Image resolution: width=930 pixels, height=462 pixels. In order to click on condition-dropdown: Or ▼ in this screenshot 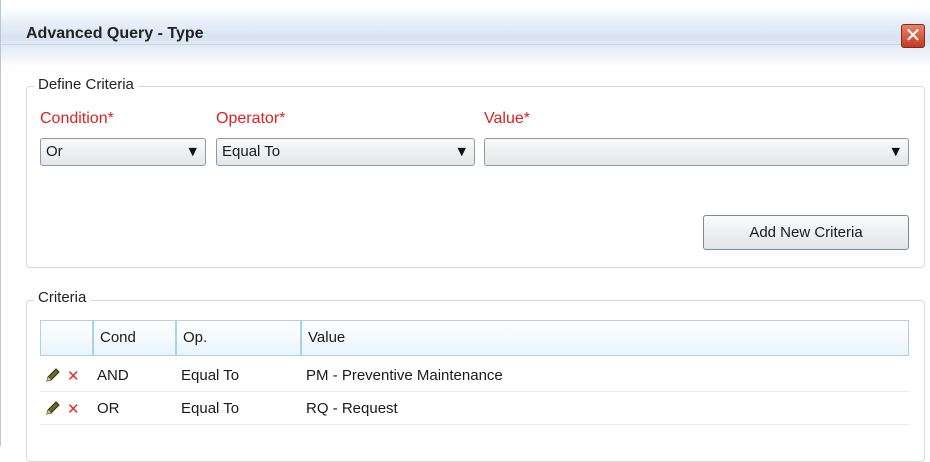, I will do `click(123, 152)`.